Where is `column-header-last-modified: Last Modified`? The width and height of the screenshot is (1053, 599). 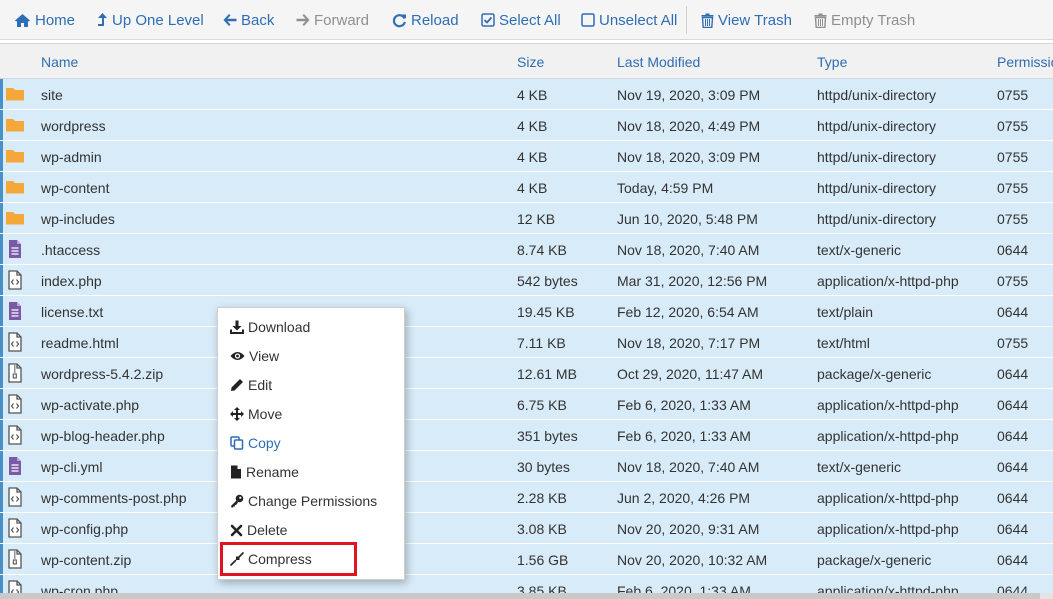
column-header-last-modified: Last Modified is located at coordinates (658, 62).